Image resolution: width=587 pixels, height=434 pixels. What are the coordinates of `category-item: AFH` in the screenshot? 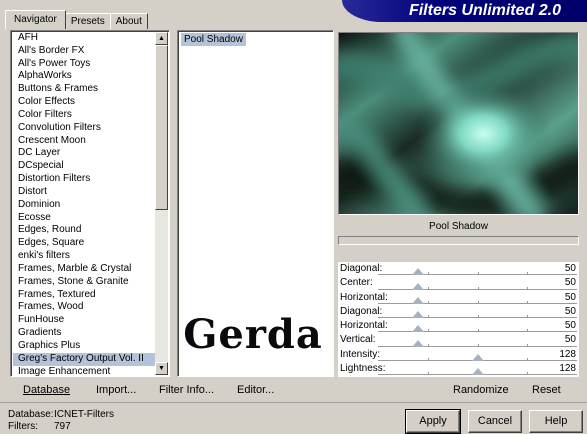 It's located at (84, 38).